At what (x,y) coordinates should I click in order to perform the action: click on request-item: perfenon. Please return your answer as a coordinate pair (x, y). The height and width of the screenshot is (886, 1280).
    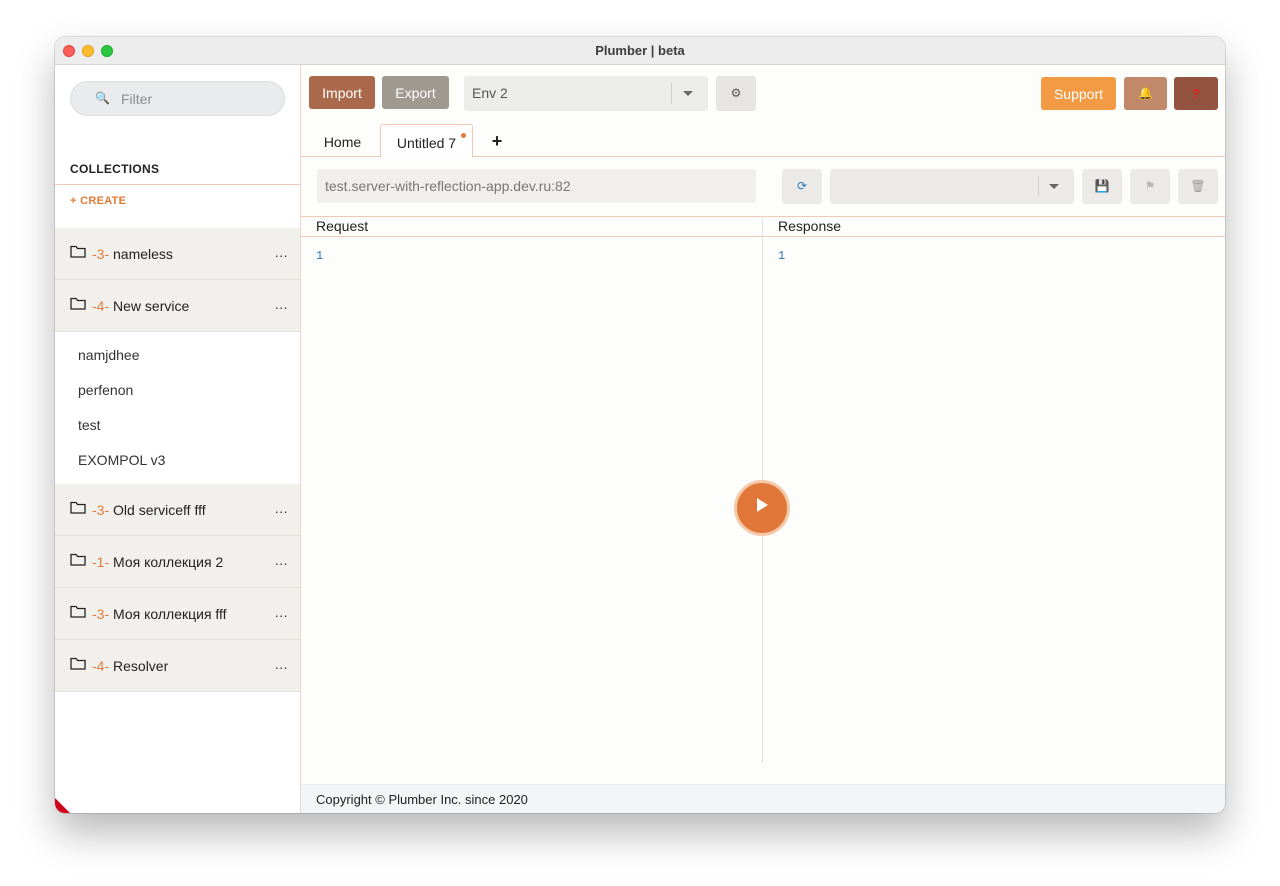
    Looking at the image, I should click on (177, 390).